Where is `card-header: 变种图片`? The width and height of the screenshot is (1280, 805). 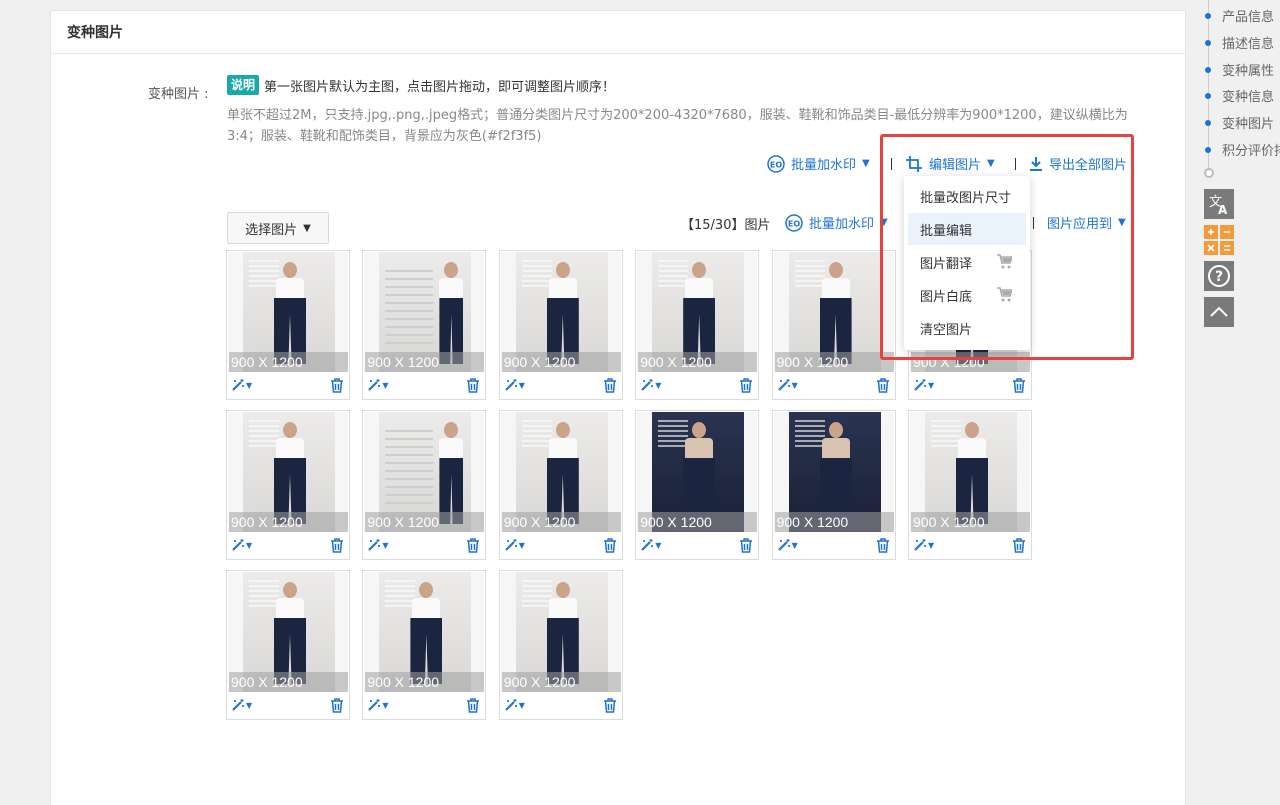 card-header: 变种图片 is located at coordinates (618, 32).